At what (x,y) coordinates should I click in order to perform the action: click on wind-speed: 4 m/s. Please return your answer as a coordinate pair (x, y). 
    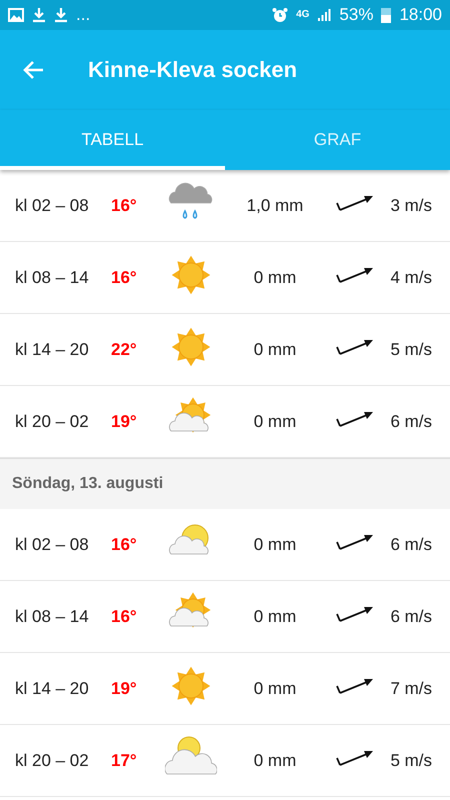
    Looking at the image, I should click on (411, 278).